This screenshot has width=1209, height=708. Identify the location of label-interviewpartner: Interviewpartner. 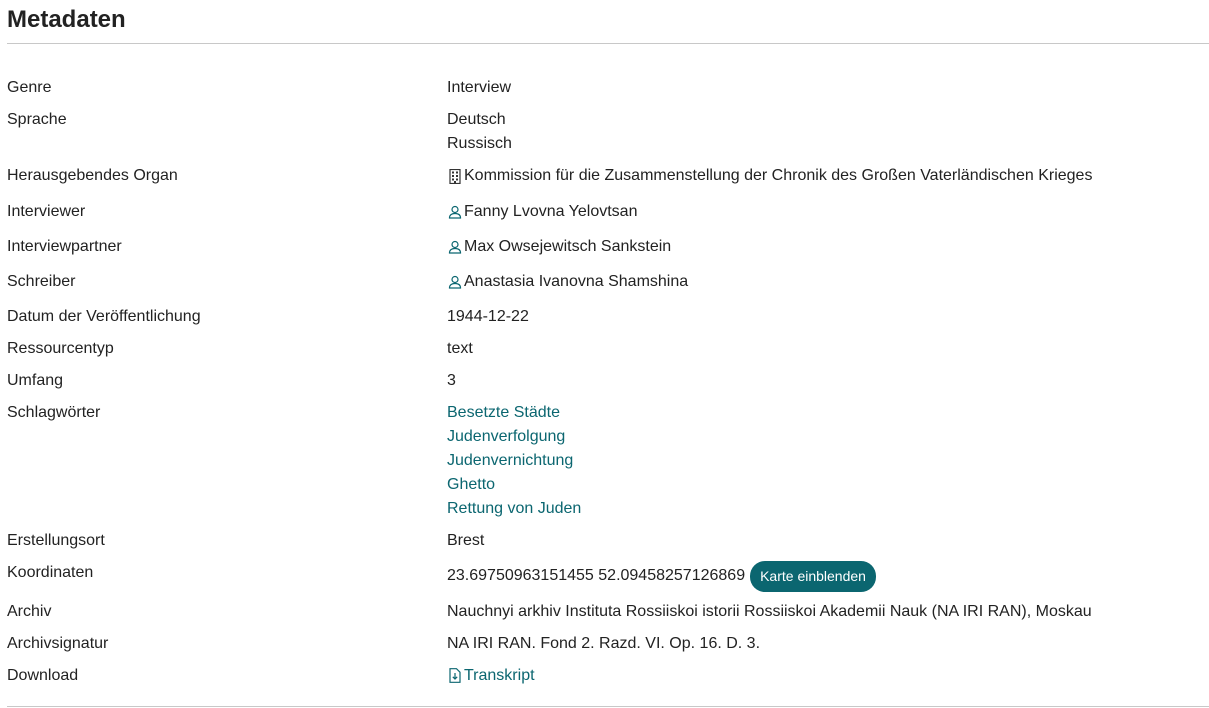
(64, 246).